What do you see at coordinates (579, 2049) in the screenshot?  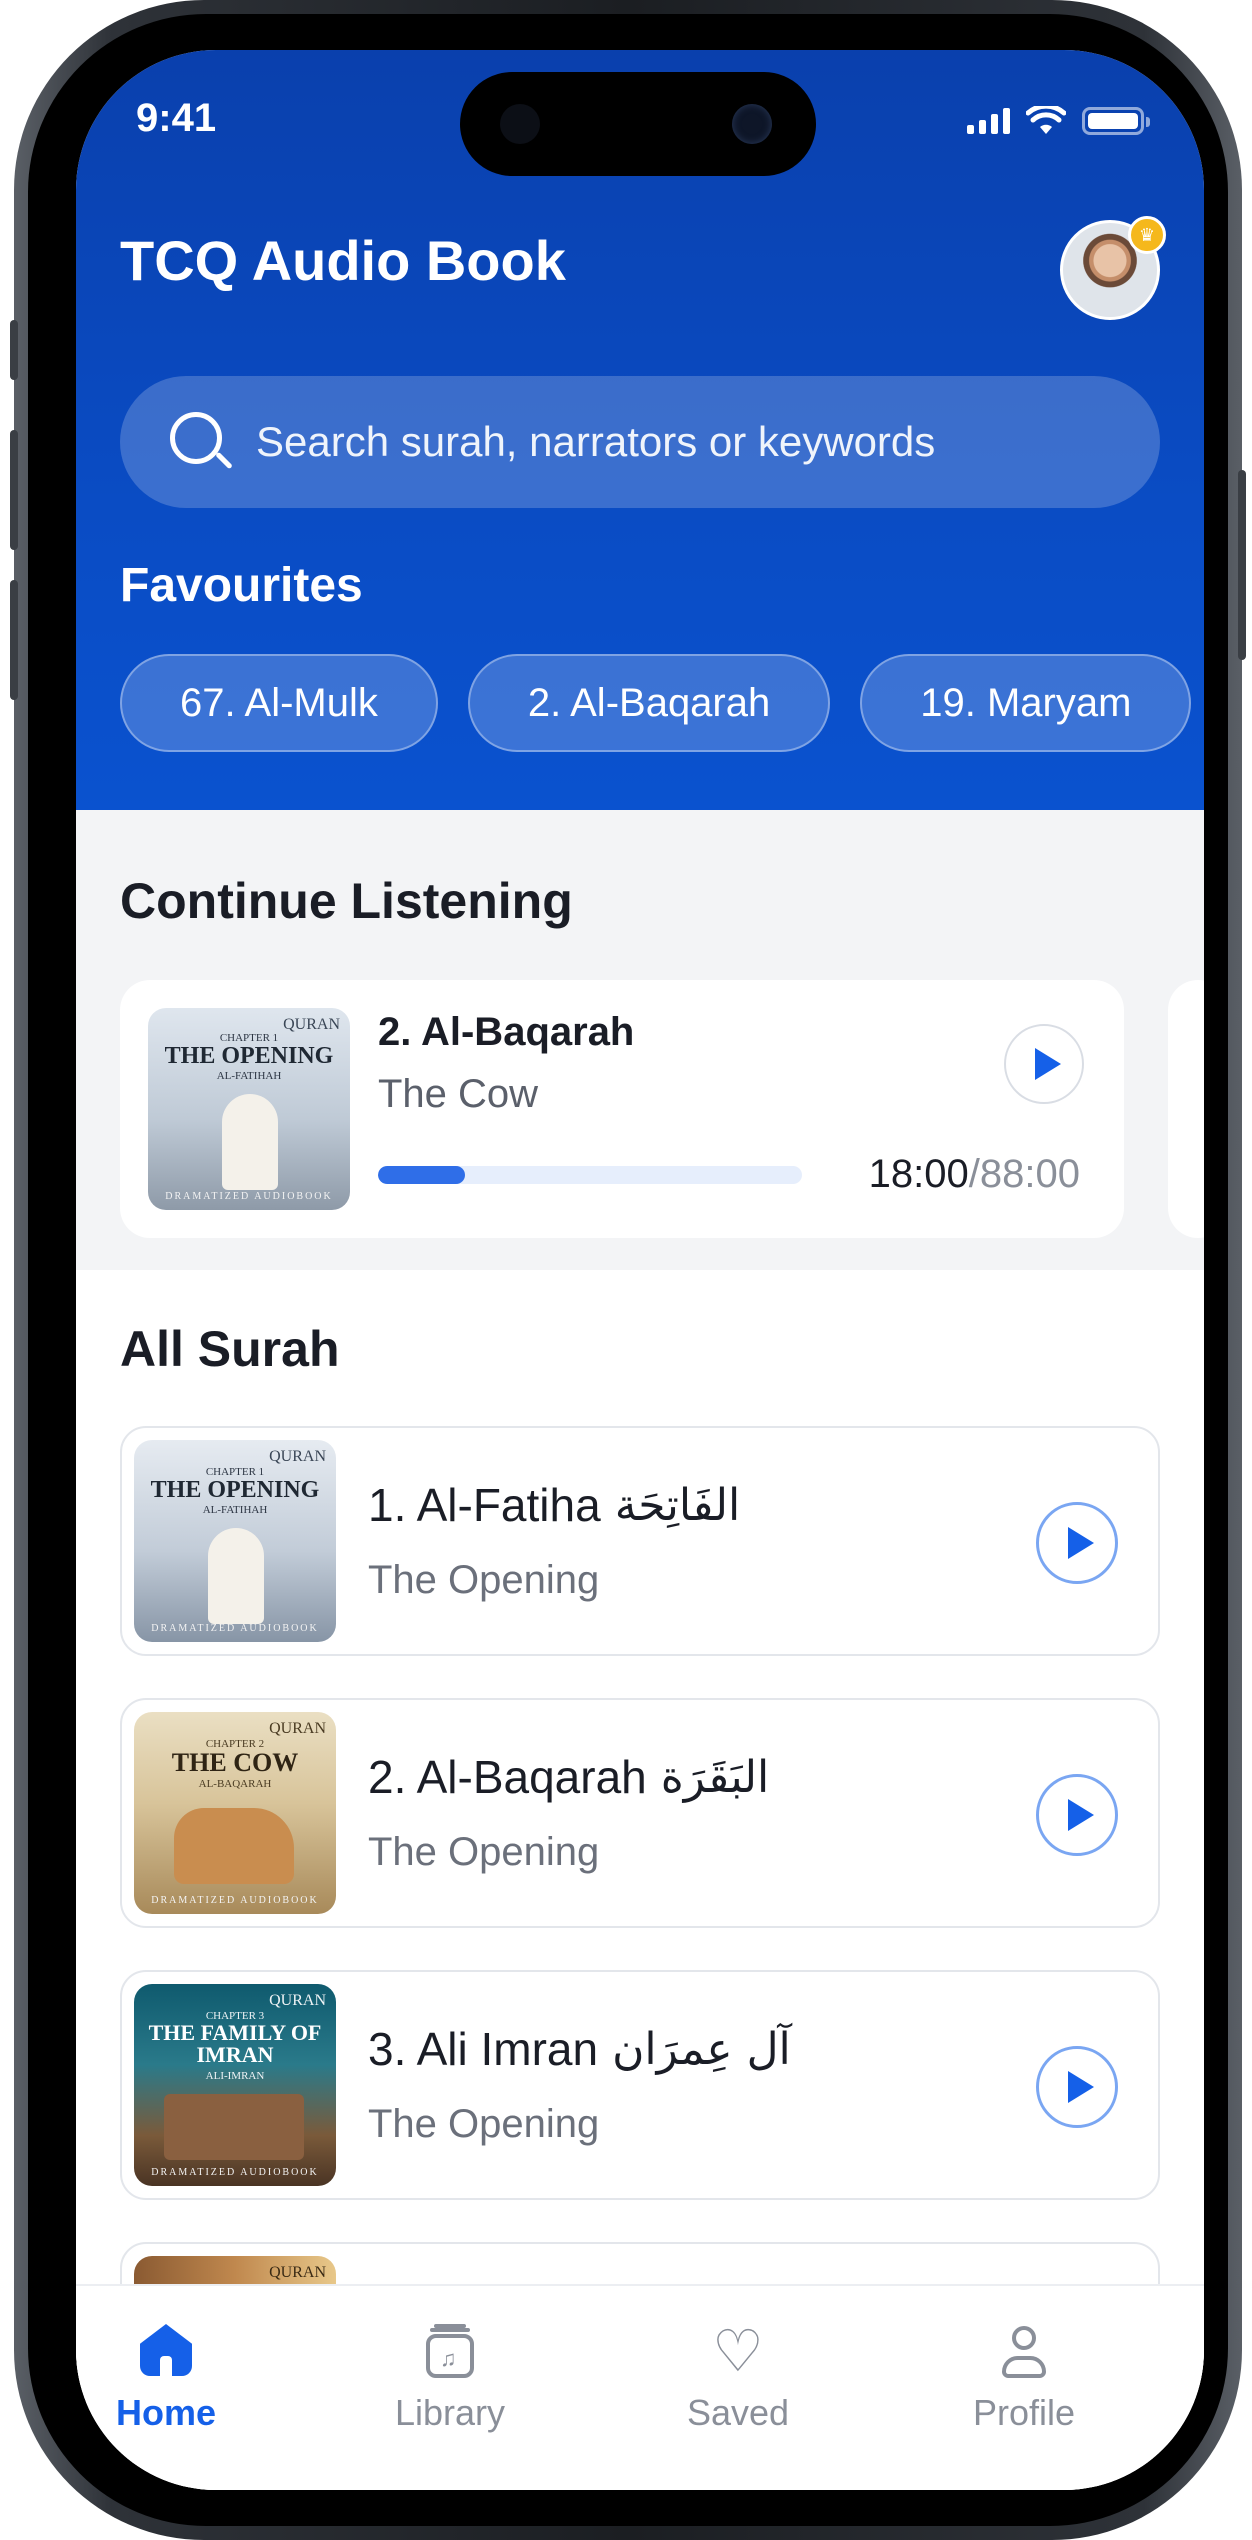 I see `surah-name: 3. Ali Imran آل عِمرَان` at bounding box center [579, 2049].